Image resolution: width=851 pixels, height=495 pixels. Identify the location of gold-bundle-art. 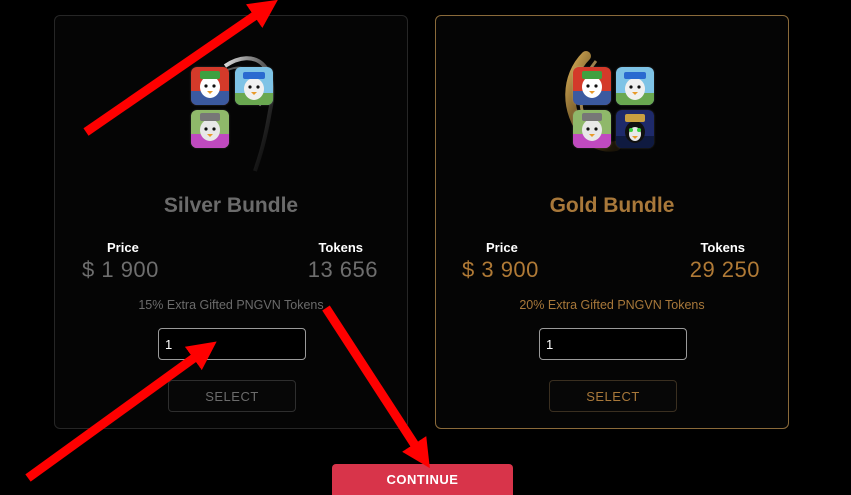
(612, 101).